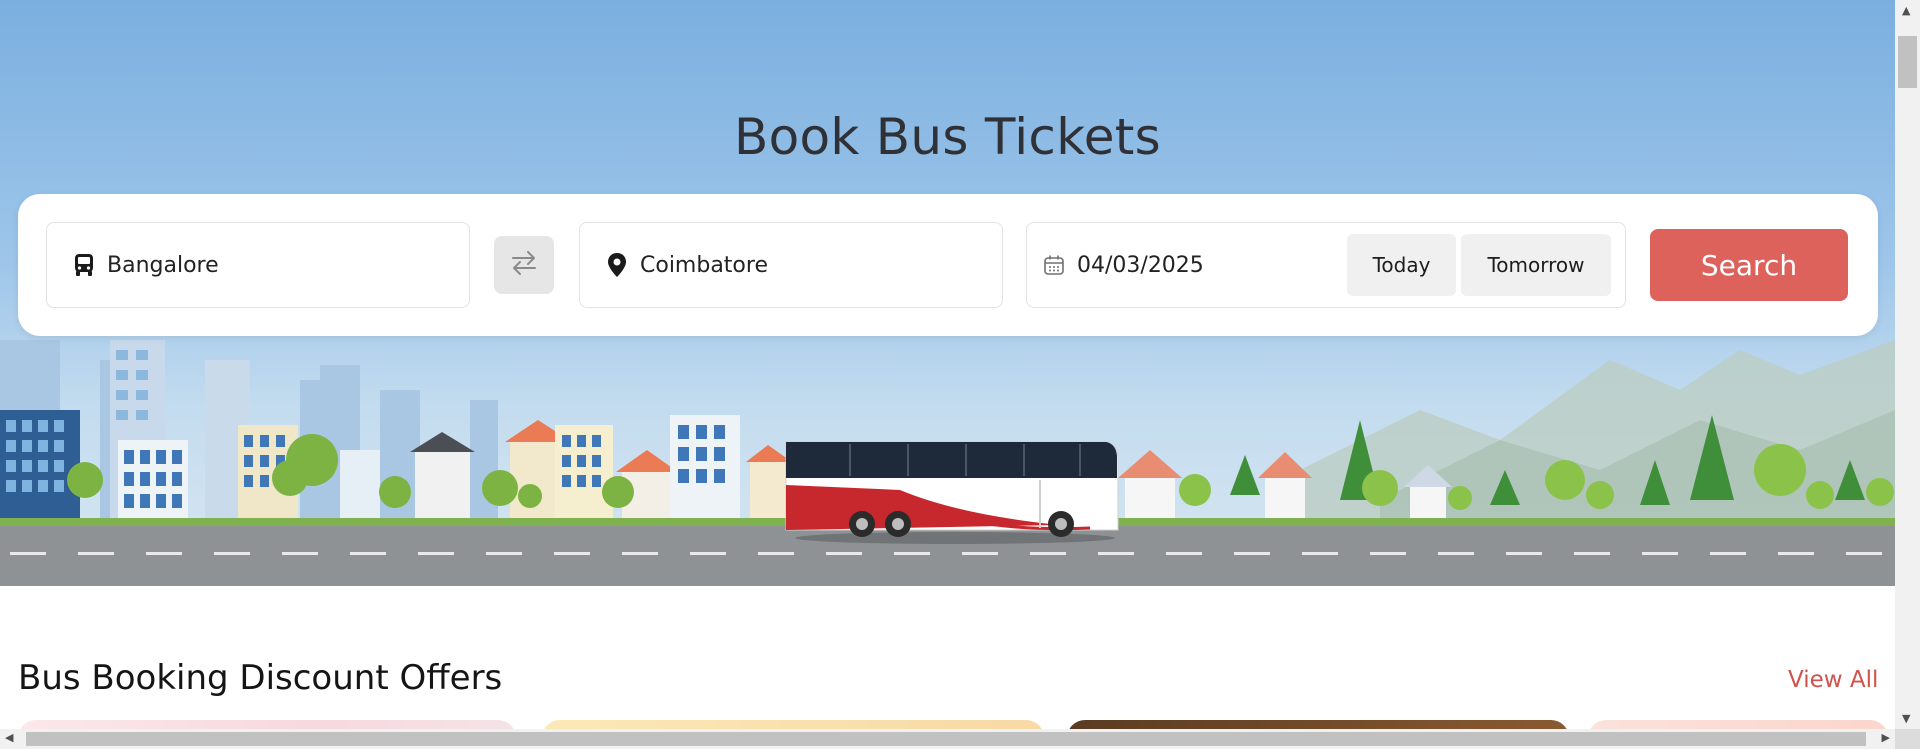  What do you see at coordinates (1054, 265) in the screenshot?
I see `calendar-icon` at bounding box center [1054, 265].